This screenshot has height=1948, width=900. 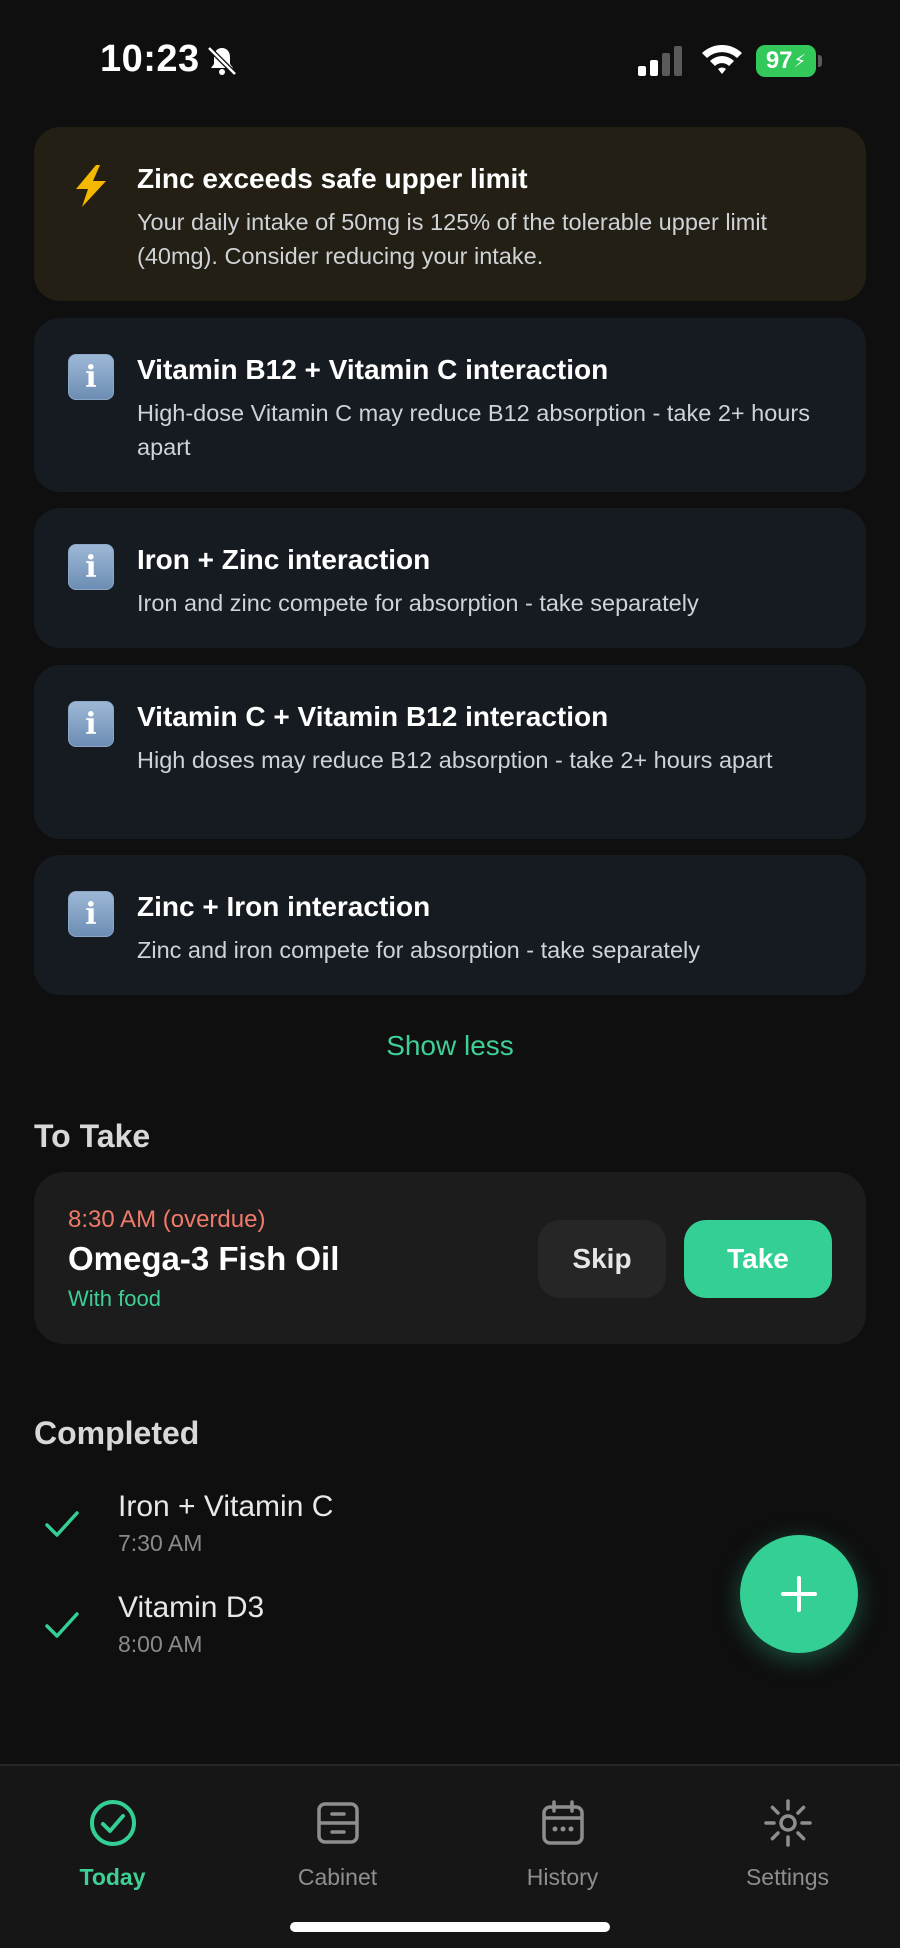 What do you see at coordinates (160, 1543) in the screenshot?
I see `completed-item-time: 7:30 AM` at bounding box center [160, 1543].